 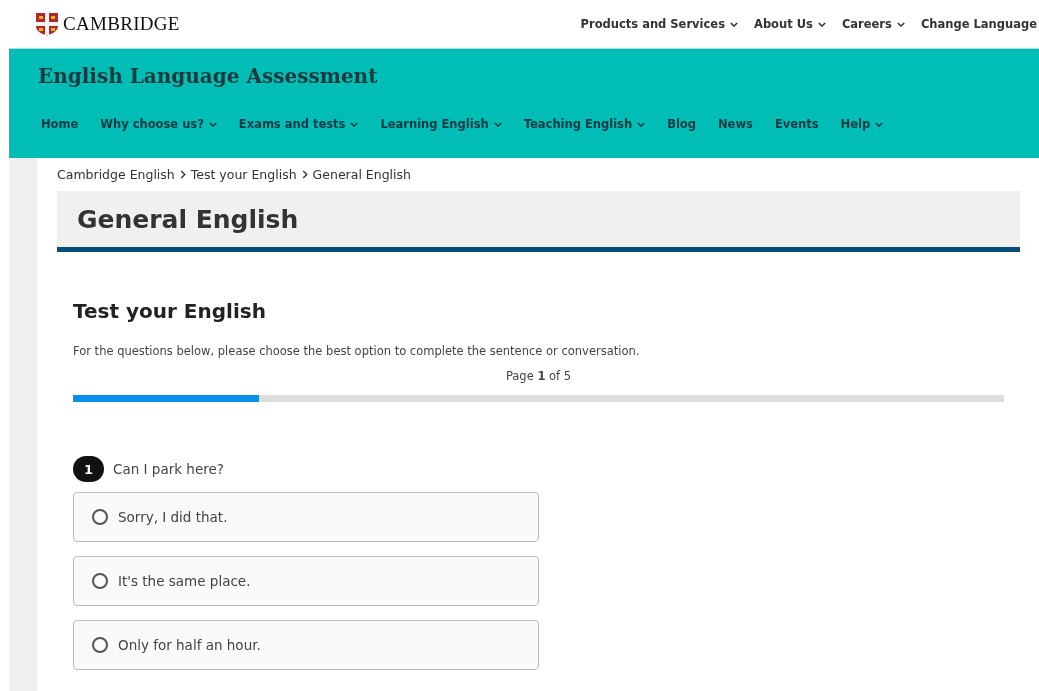 I want to click on page-indicator: Page 1 of 5, so click(x=538, y=376).